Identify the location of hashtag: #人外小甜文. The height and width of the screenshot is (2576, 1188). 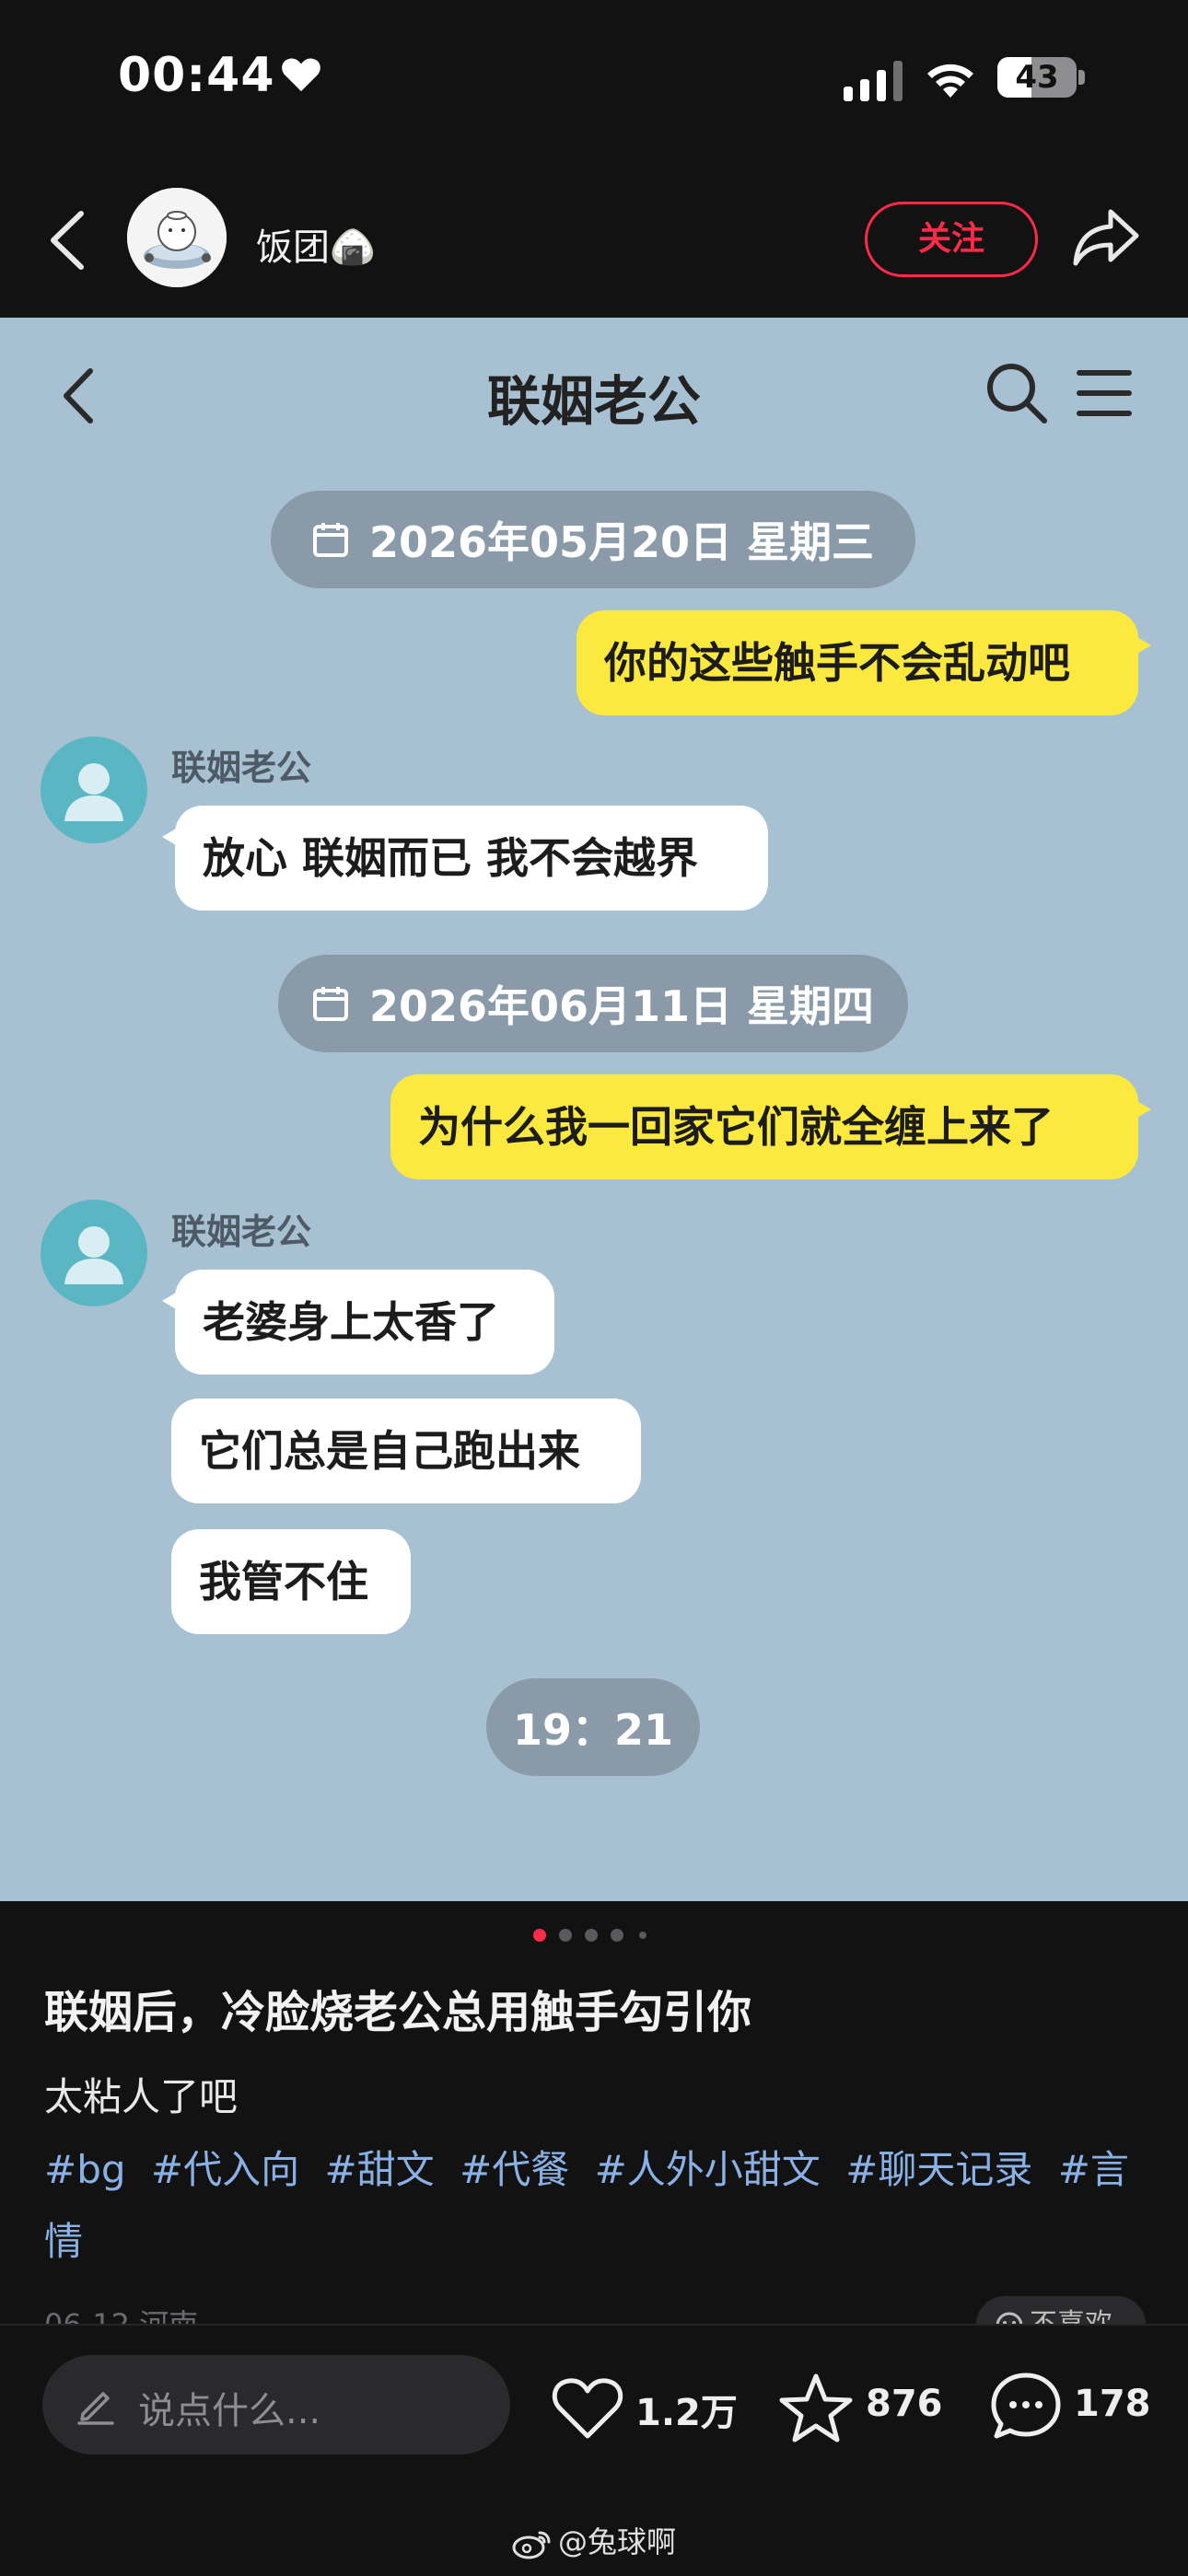
(708, 2169).